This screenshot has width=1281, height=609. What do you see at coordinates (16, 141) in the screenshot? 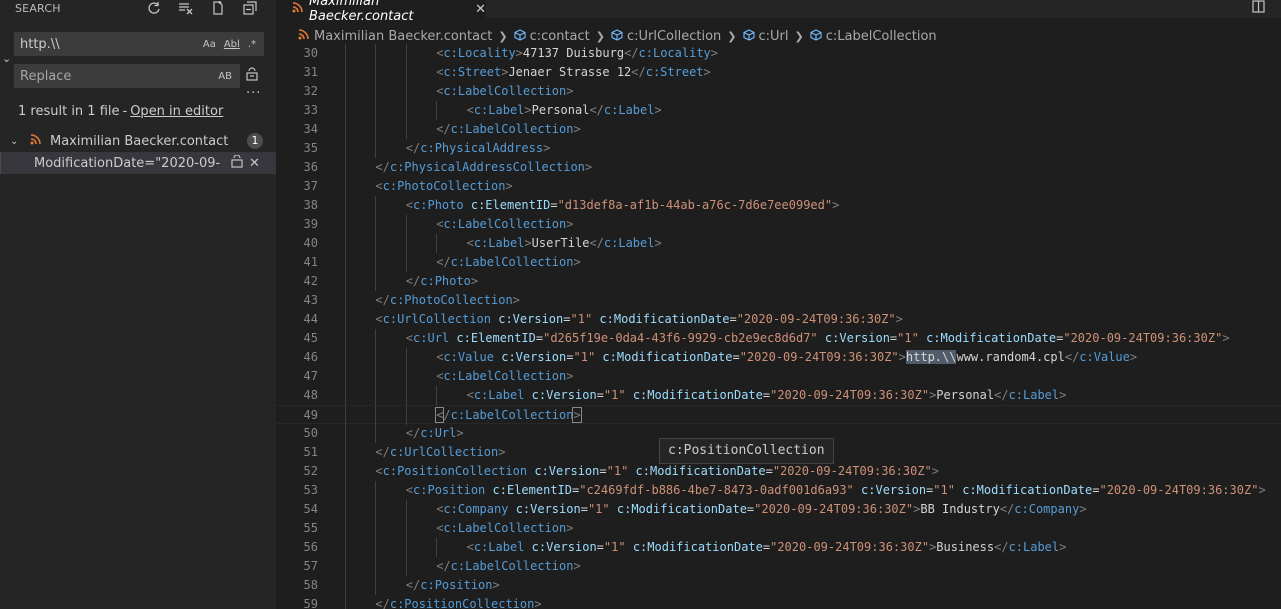
I see `chevron-down-icon: ⌄` at bounding box center [16, 141].